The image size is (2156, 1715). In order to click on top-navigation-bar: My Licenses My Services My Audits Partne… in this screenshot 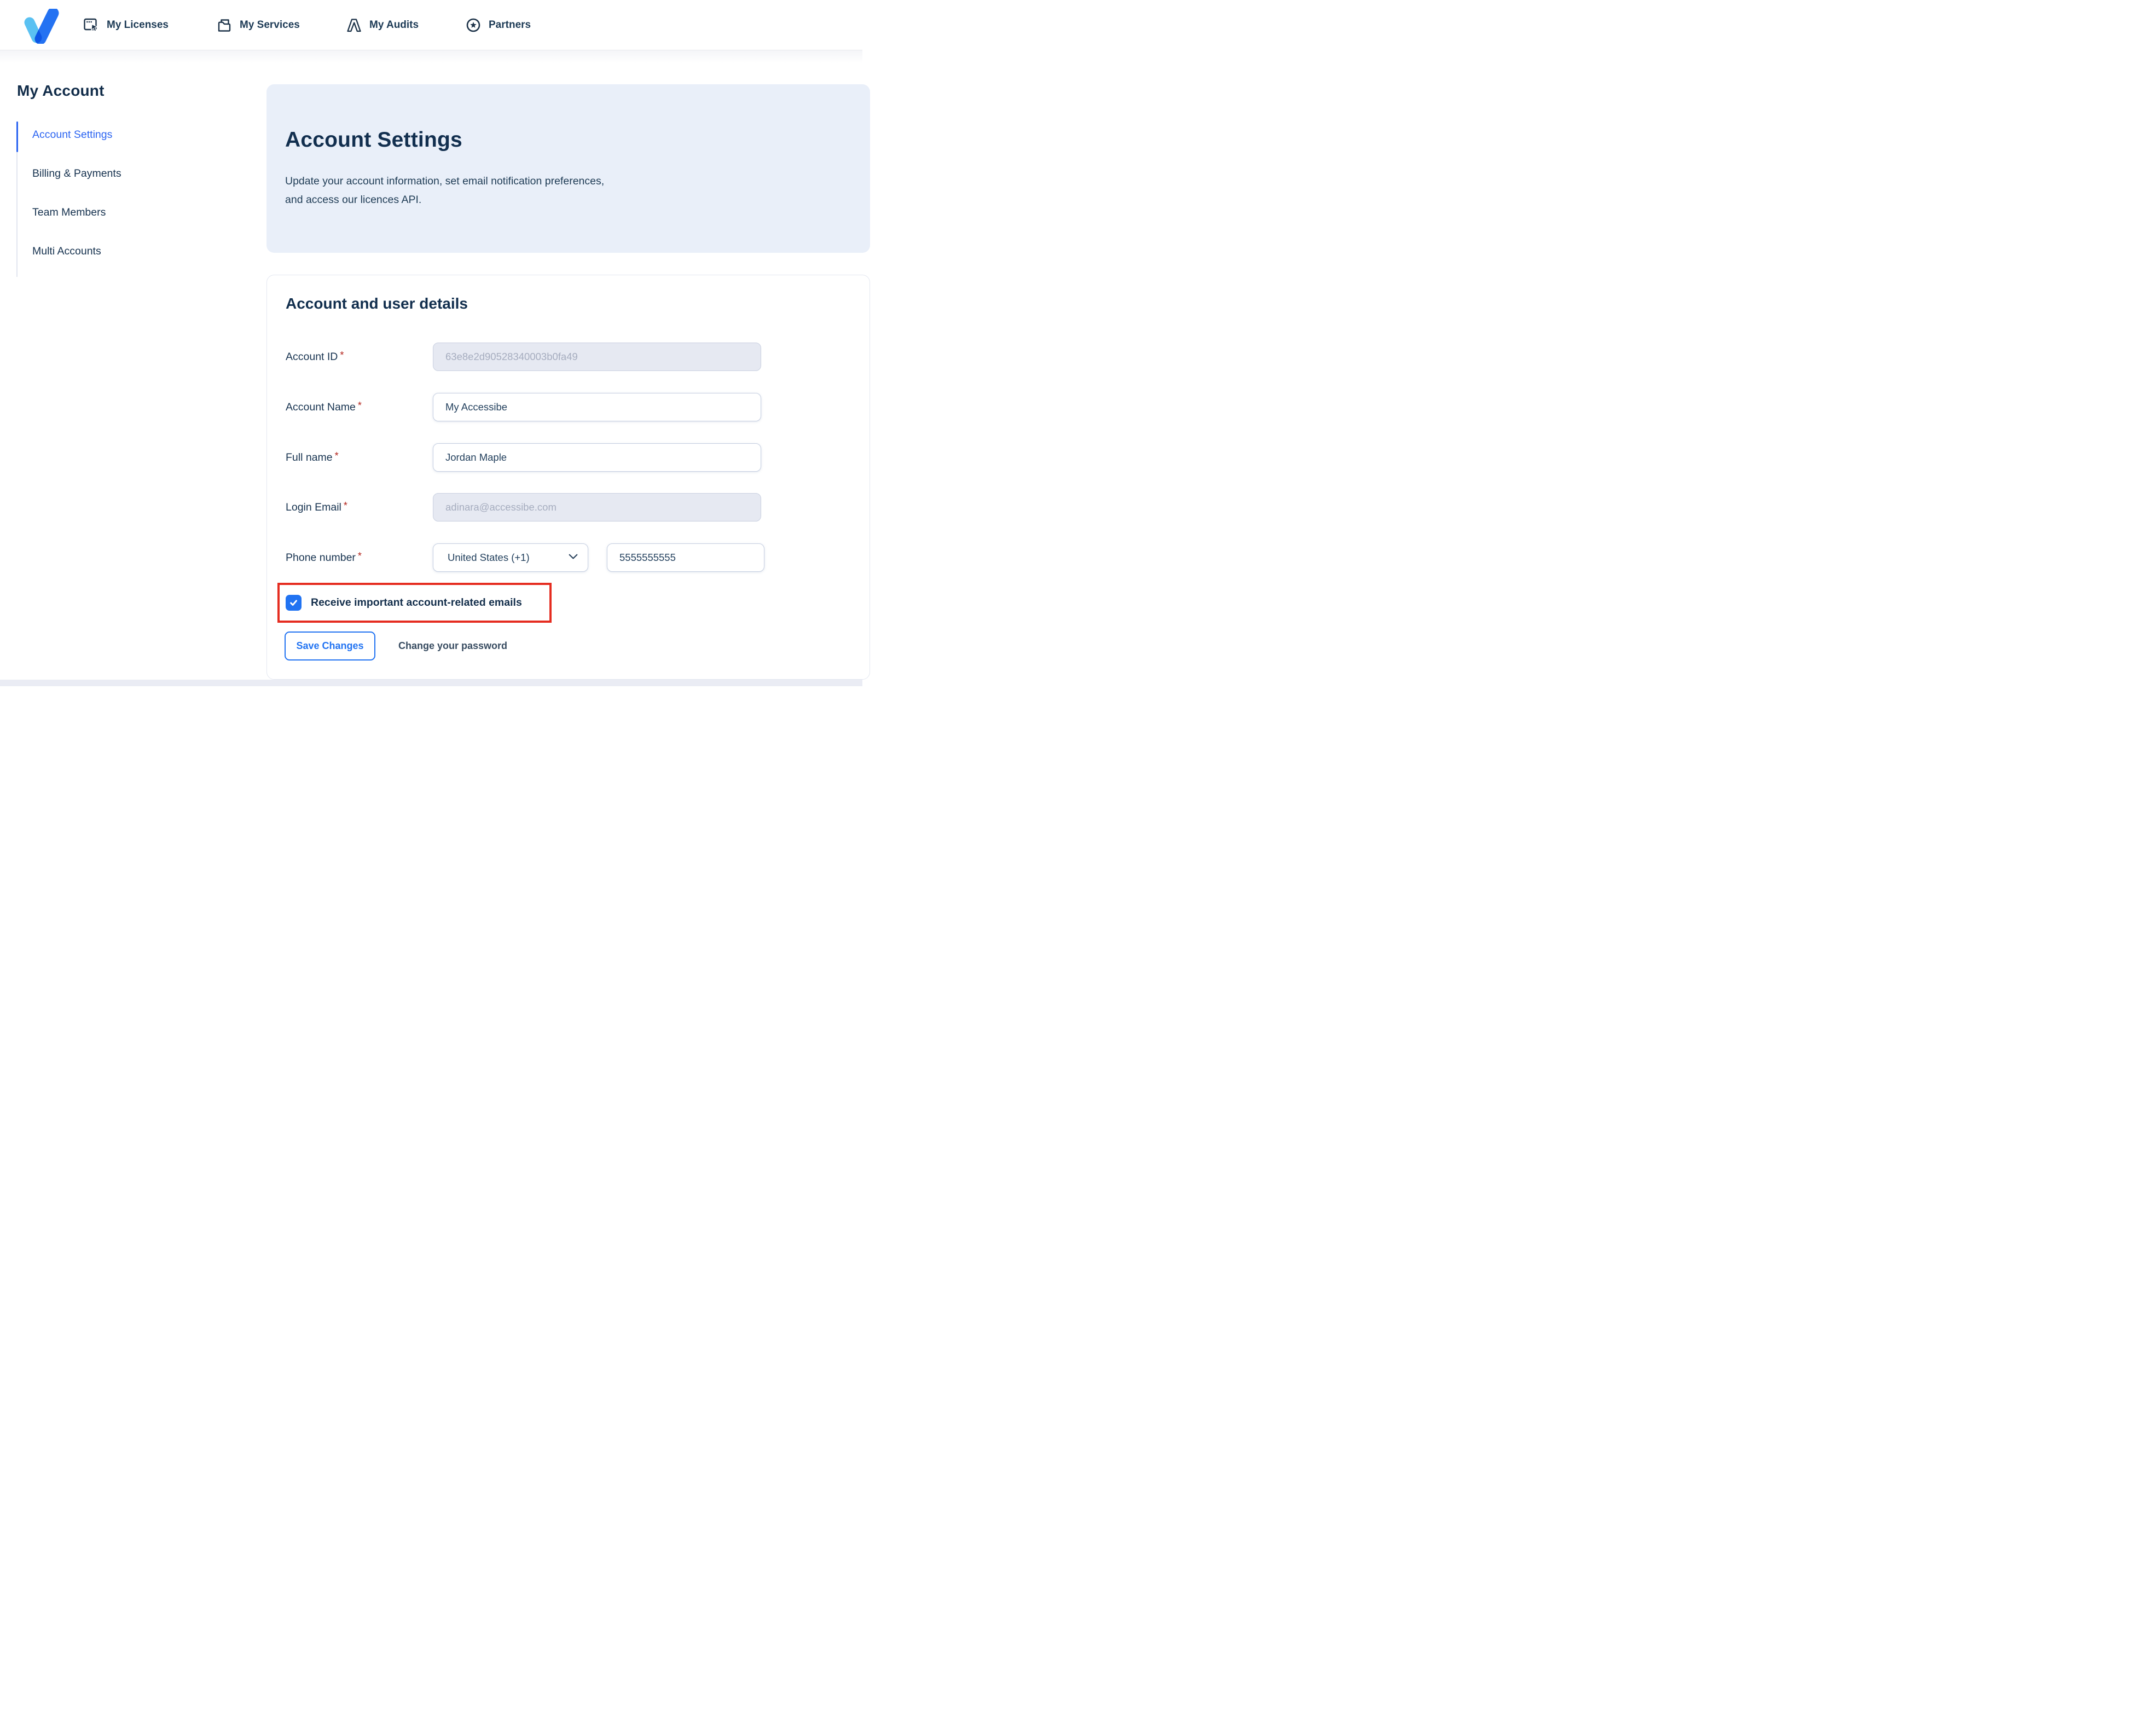, I will do `click(431, 25)`.